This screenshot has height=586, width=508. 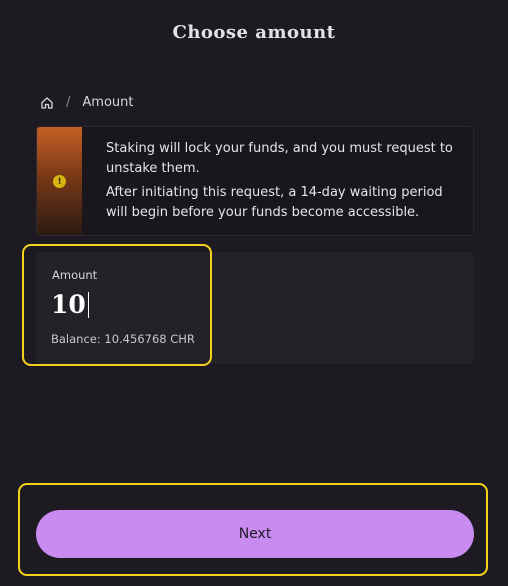 I want to click on amount-input: 10, so click(x=70, y=304).